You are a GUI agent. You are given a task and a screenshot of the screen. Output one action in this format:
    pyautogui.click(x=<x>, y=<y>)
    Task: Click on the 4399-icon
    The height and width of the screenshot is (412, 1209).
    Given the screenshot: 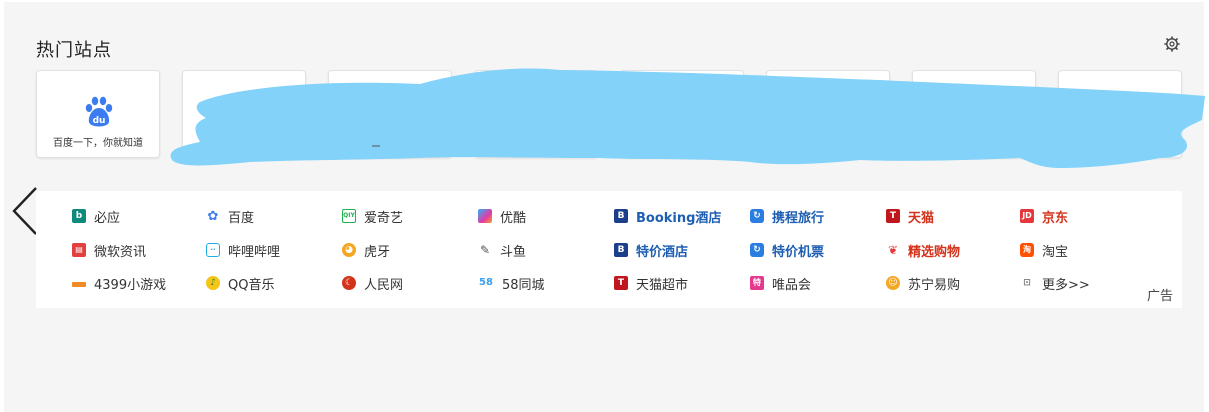 What is the action you would take?
    pyautogui.click(x=79, y=284)
    